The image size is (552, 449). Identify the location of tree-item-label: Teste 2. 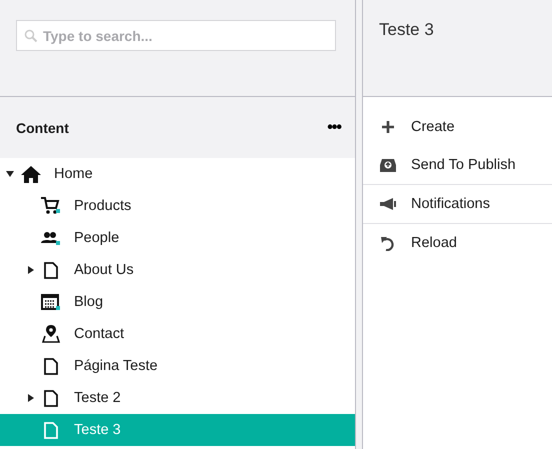
(97, 398).